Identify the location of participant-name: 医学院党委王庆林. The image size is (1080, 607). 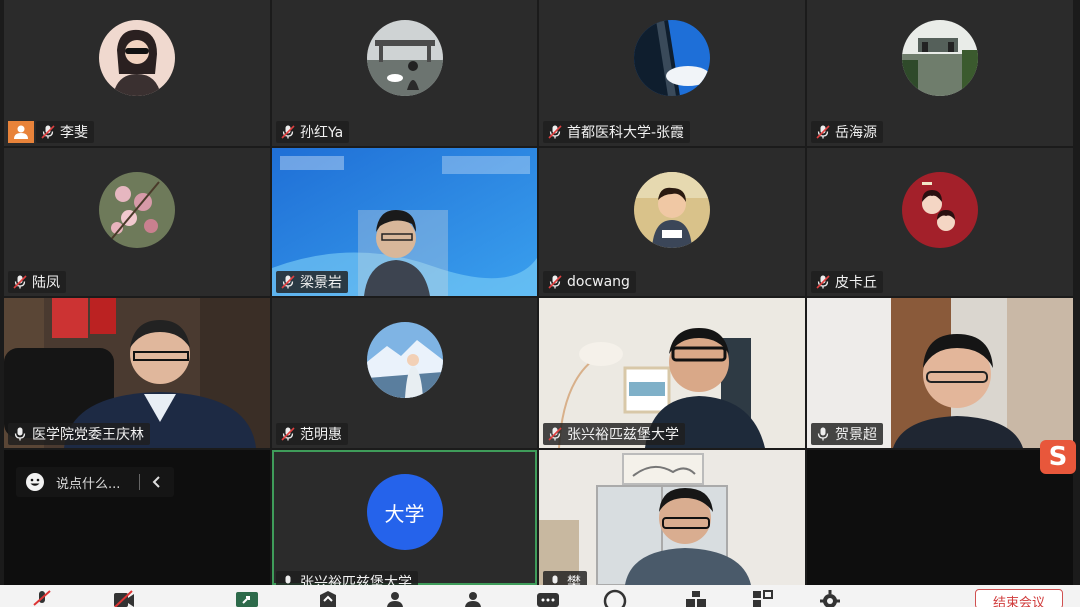
(88, 435).